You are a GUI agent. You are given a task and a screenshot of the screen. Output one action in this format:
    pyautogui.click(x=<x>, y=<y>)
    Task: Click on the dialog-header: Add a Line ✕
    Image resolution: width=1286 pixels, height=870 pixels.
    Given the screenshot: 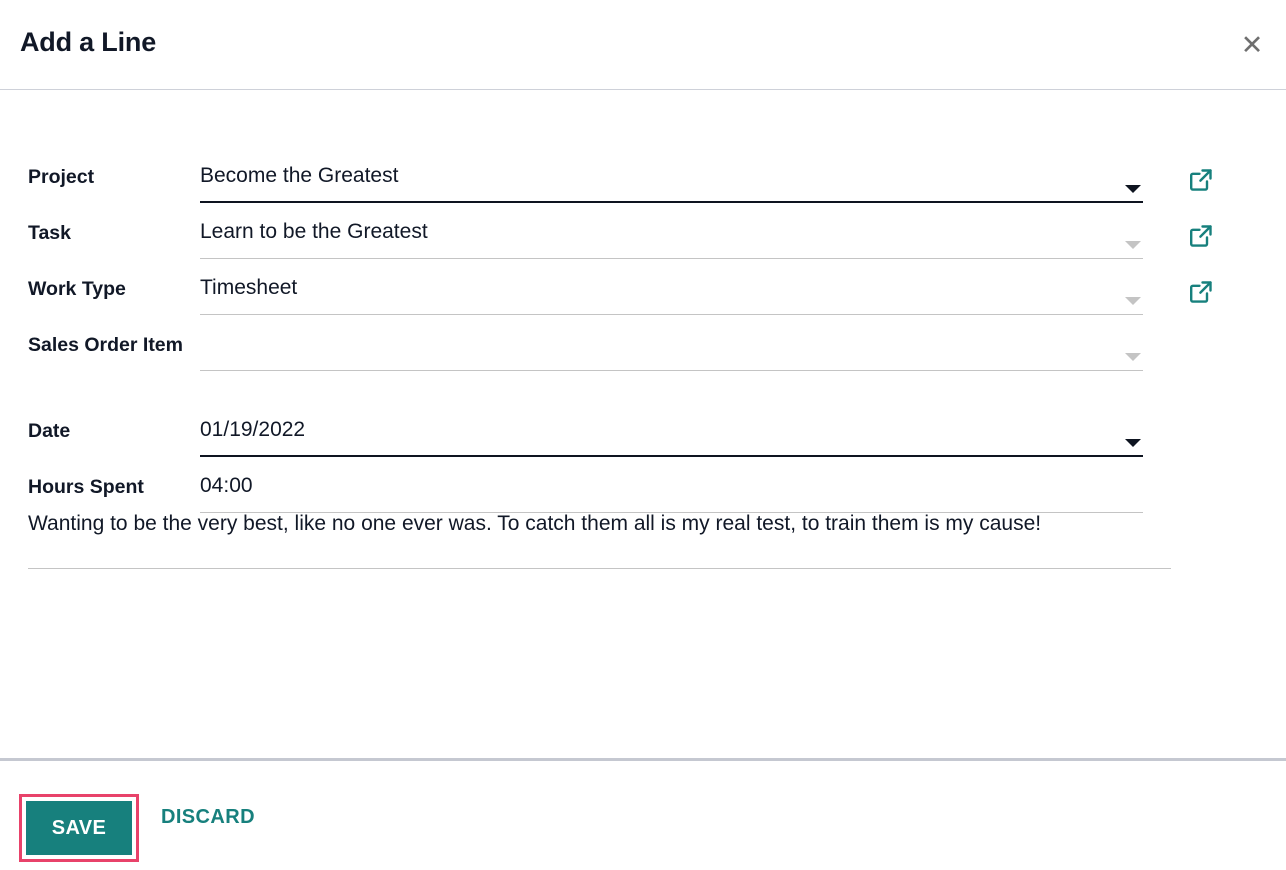 What is the action you would take?
    pyautogui.click(x=643, y=45)
    